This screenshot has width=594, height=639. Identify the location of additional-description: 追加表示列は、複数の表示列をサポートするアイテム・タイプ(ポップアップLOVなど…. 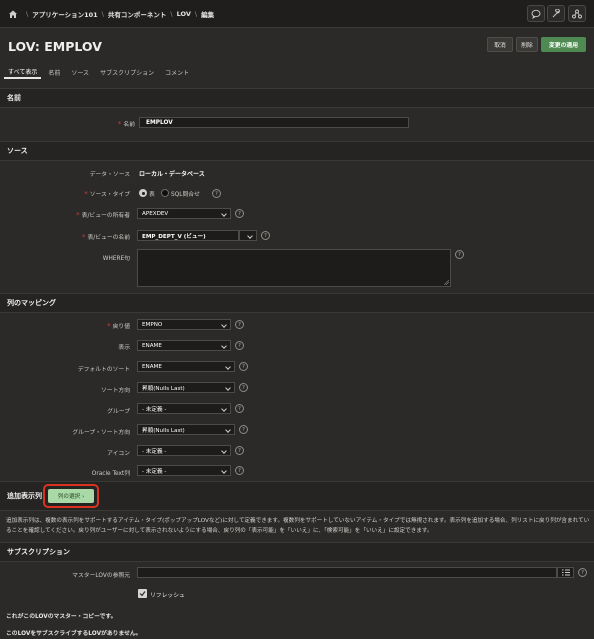
(298, 526).